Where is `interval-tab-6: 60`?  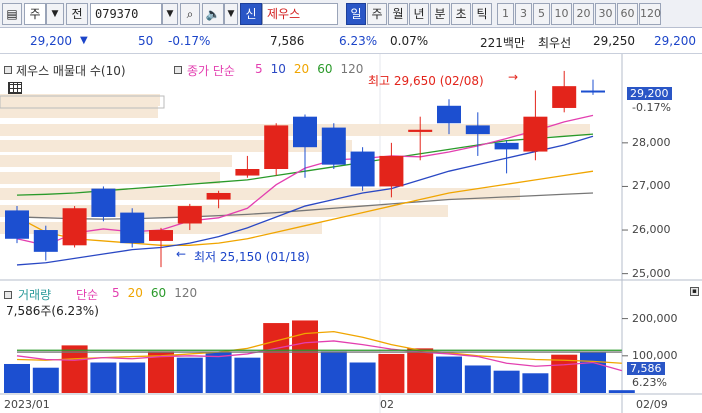 interval-tab-6: 60 is located at coordinates (627, 14).